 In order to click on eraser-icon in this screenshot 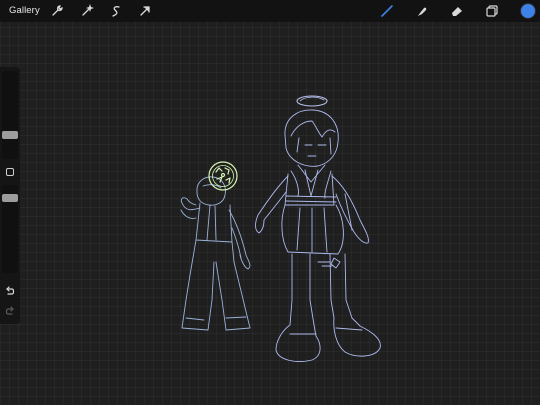, I will do `click(457, 11)`.